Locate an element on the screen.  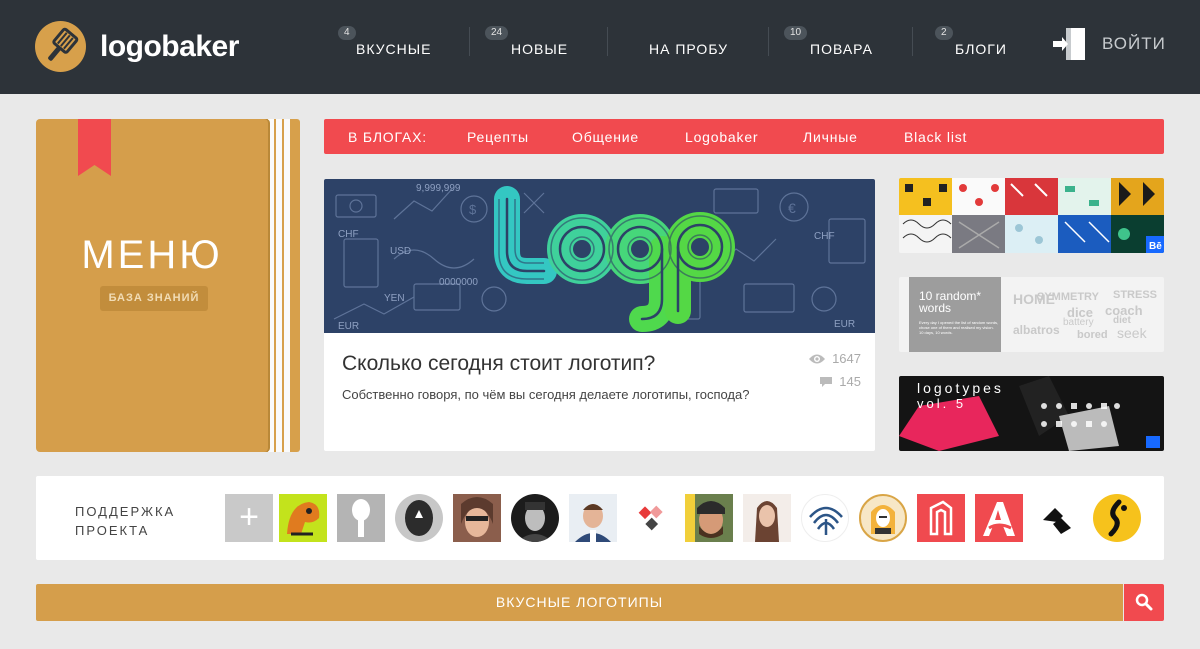
login-icon is located at coordinates (1069, 44).